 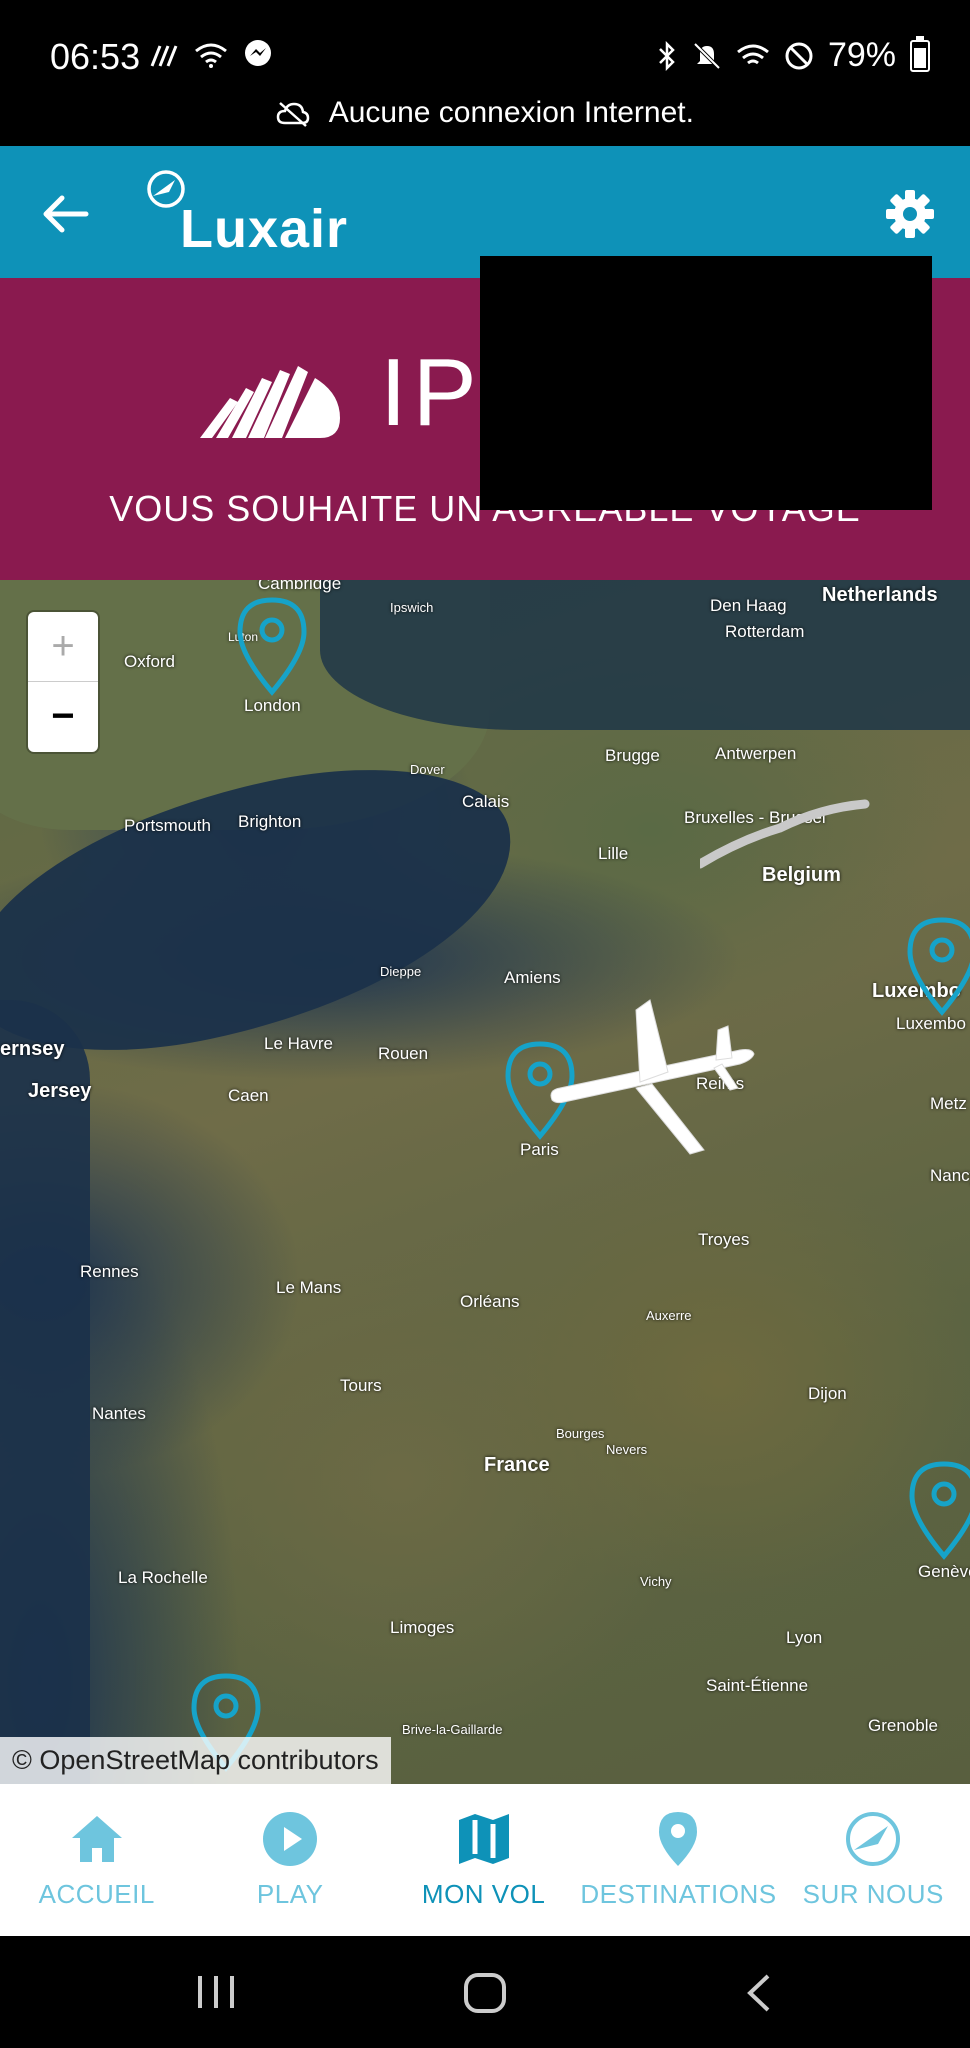 I want to click on luxair-logo: Luxair, so click(x=260, y=213).